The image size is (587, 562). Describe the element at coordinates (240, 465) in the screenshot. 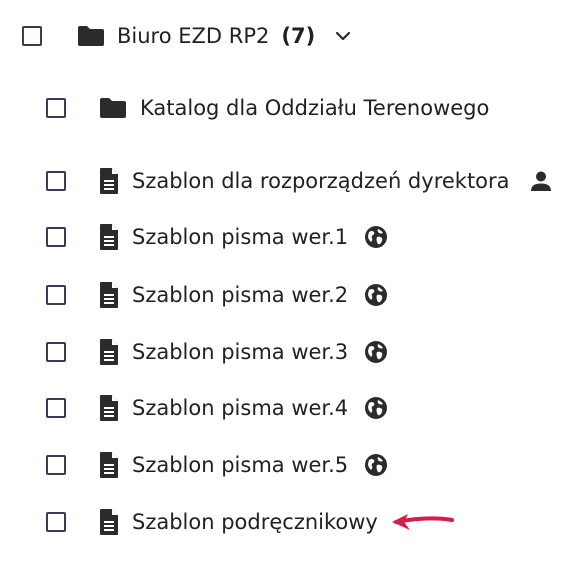

I see `item-label: Szablon pisma wer.5` at that location.